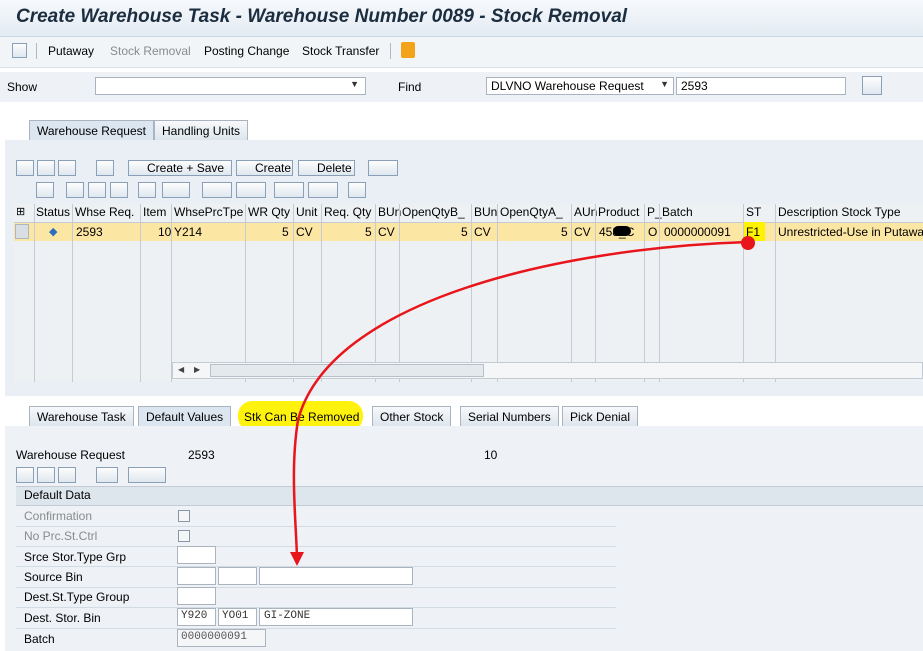 The height and width of the screenshot is (651, 923). Describe the element at coordinates (297, 559) in the screenshot. I see `arrow-head` at that location.